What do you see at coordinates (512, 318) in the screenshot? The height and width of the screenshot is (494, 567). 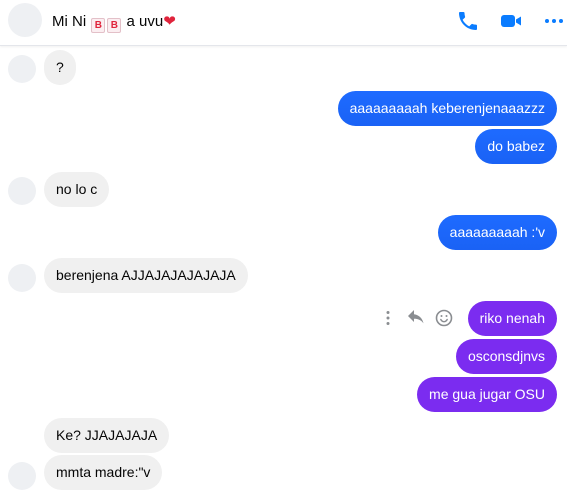 I see `message-bubble-outgoing: riko nenah` at bounding box center [512, 318].